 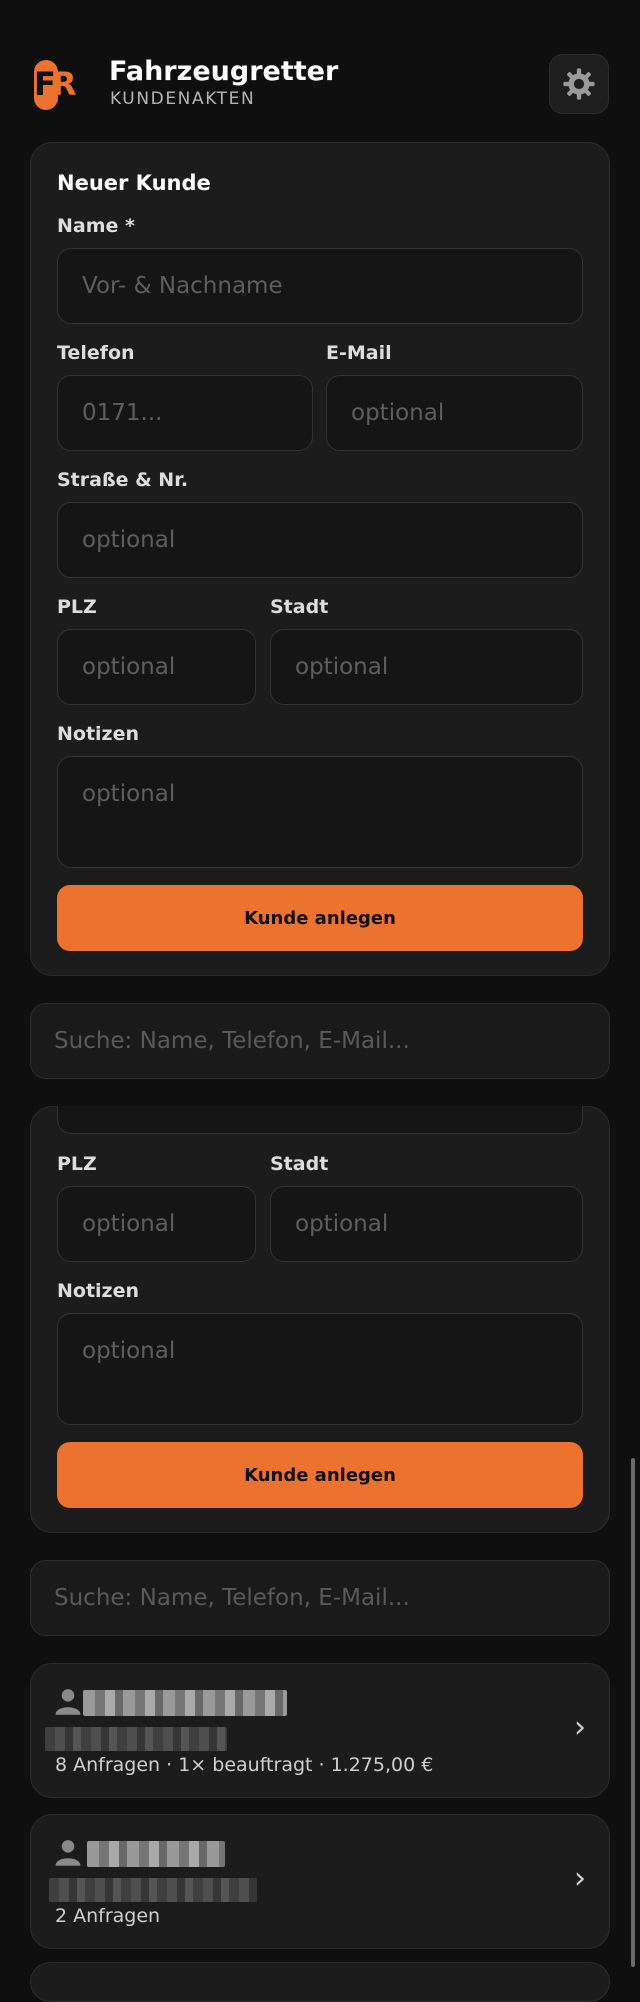 What do you see at coordinates (224, 71) in the screenshot?
I see `app-title: Fahrzeugretter` at bounding box center [224, 71].